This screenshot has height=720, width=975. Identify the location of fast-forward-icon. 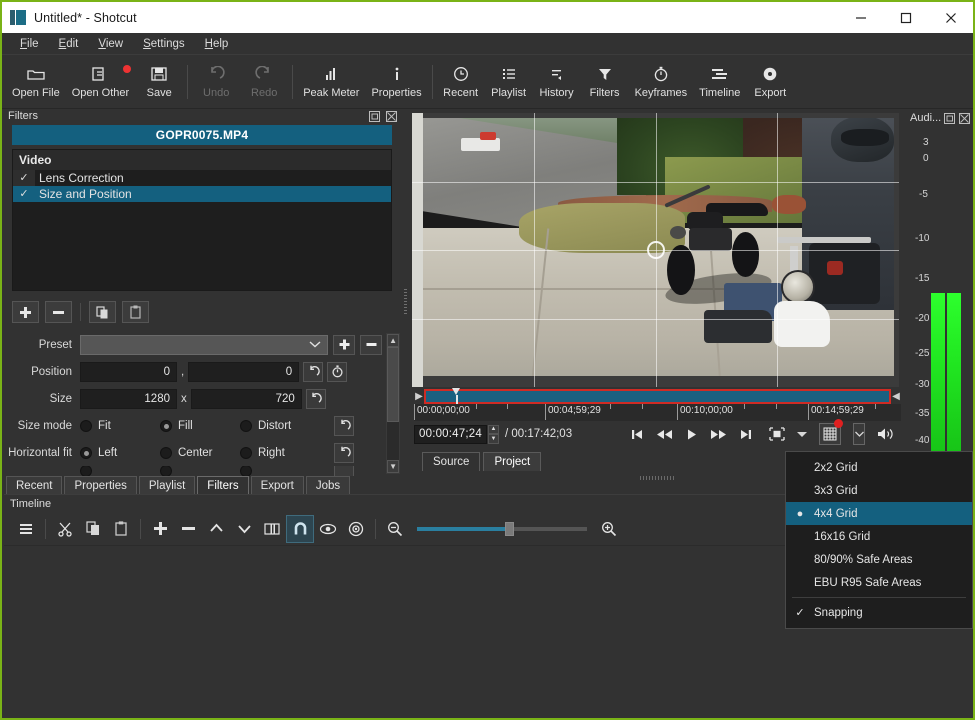
(718, 434).